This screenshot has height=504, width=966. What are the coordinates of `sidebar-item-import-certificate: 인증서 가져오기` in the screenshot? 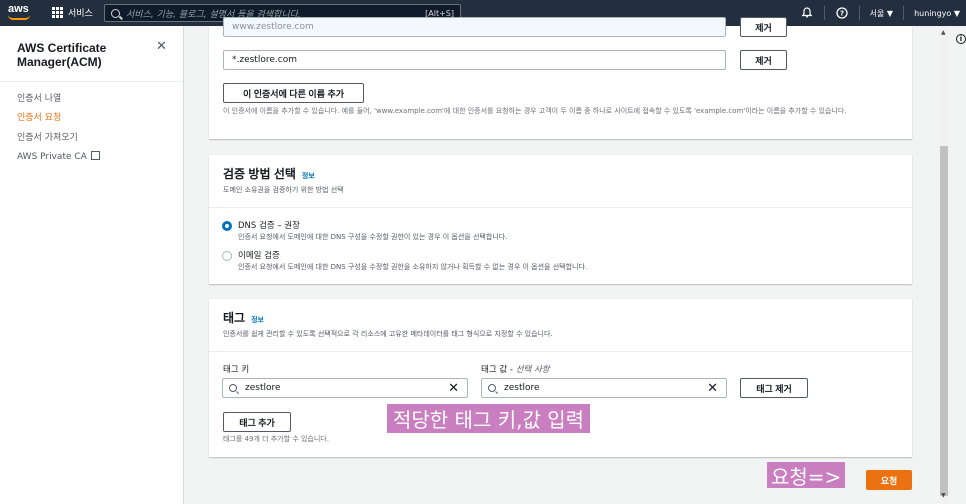 It's located at (47, 136).